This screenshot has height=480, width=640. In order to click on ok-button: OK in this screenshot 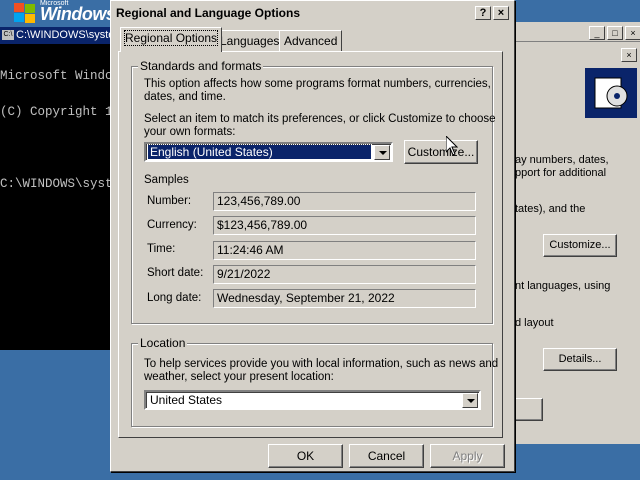, I will do `click(305, 456)`.